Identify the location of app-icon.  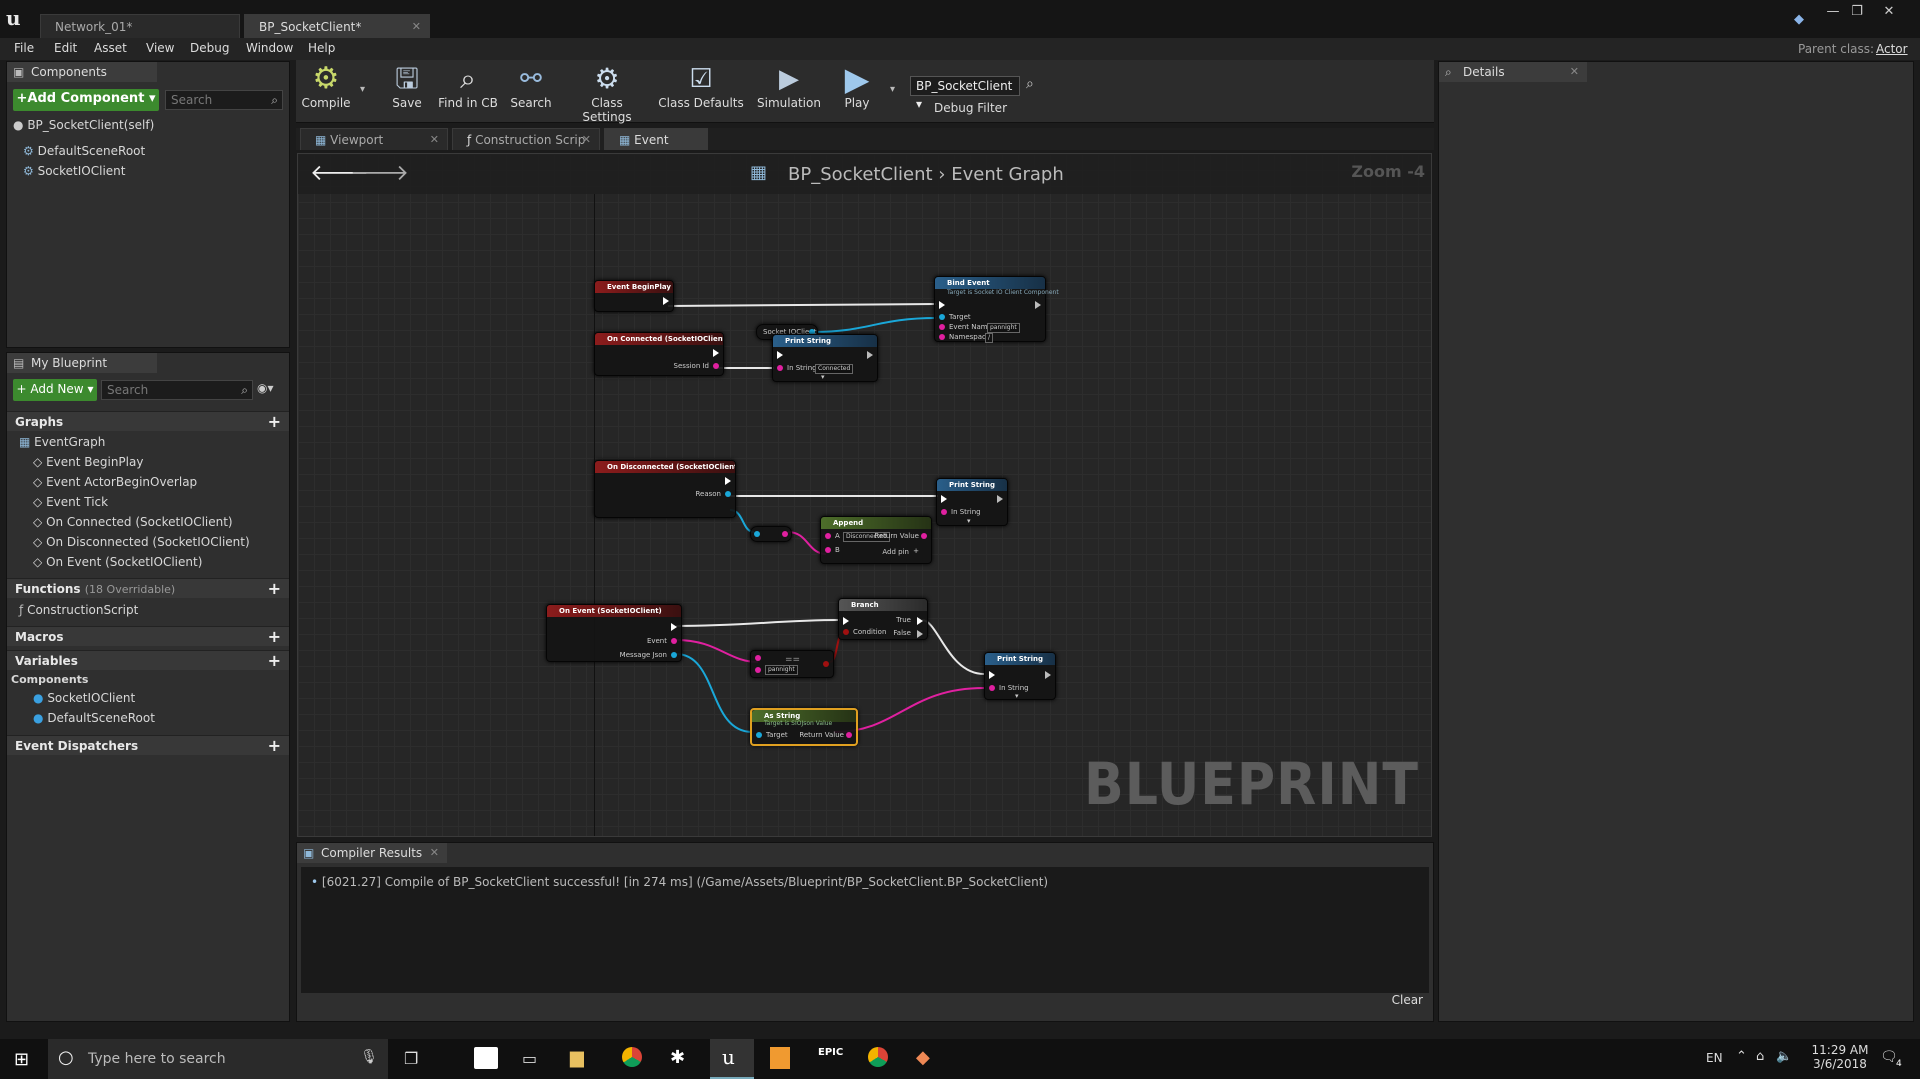
(486, 1058).